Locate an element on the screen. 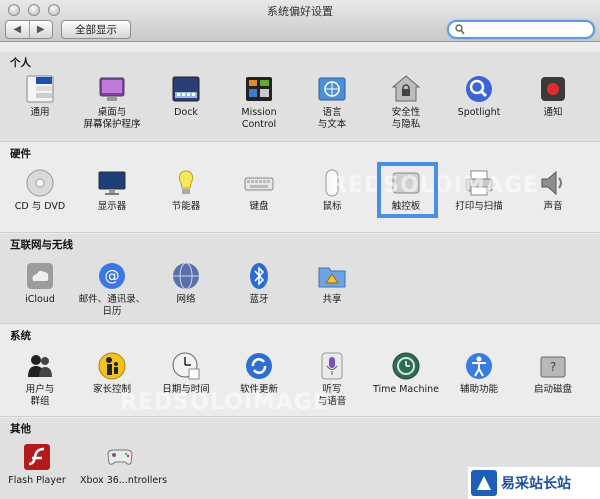 This screenshot has width=600, height=499. forward-button: ▶ is located at coordinates (40, 29).